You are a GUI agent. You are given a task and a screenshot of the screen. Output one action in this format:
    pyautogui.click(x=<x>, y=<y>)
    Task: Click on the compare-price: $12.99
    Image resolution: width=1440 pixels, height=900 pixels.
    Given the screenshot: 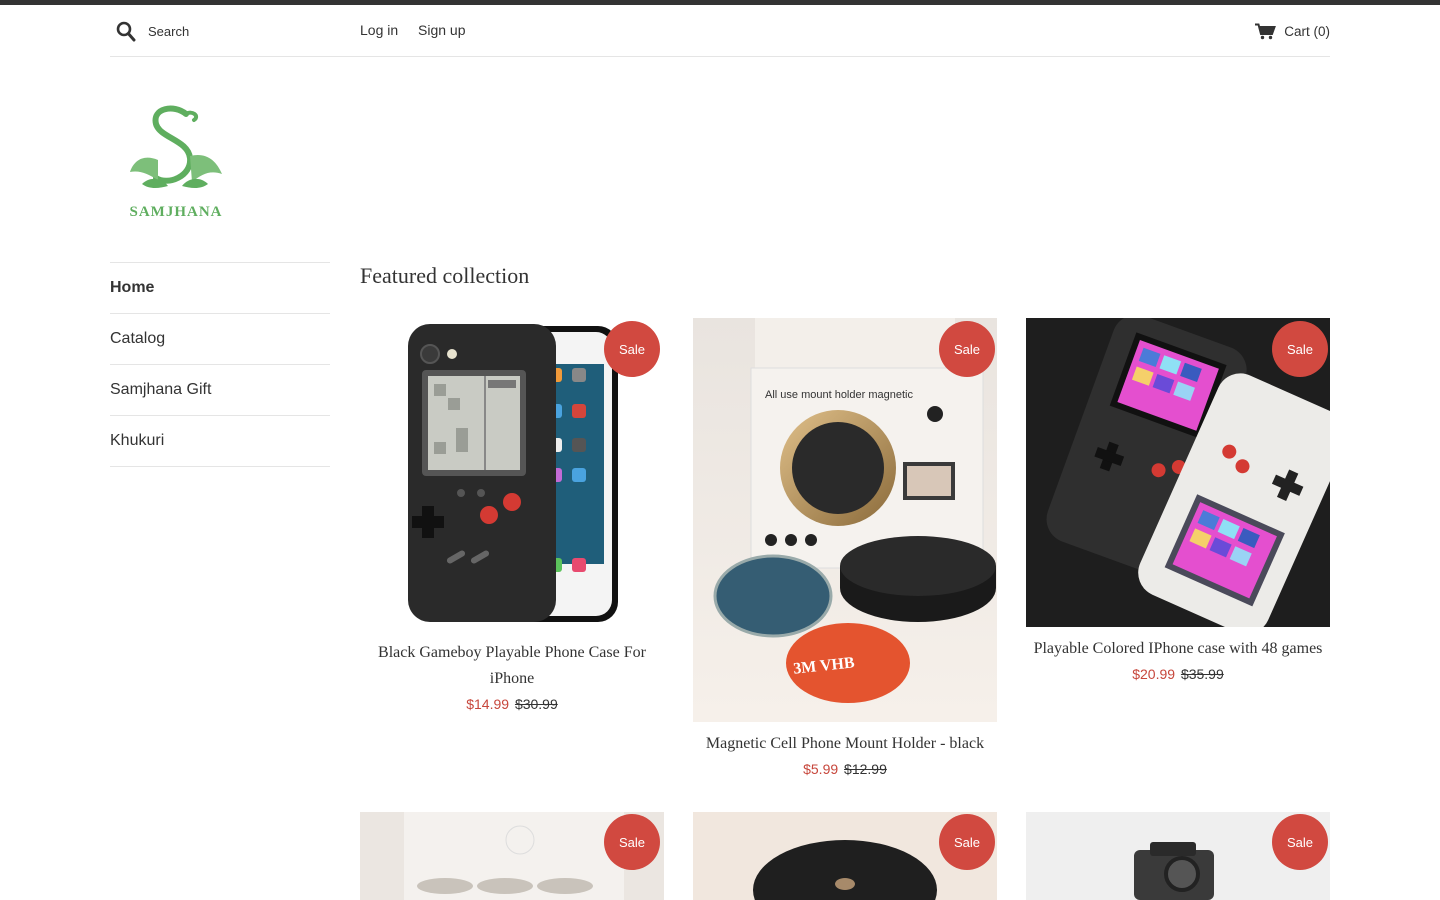 What is the action you would take?
    pyautogui.click(x=865, y=769)
    